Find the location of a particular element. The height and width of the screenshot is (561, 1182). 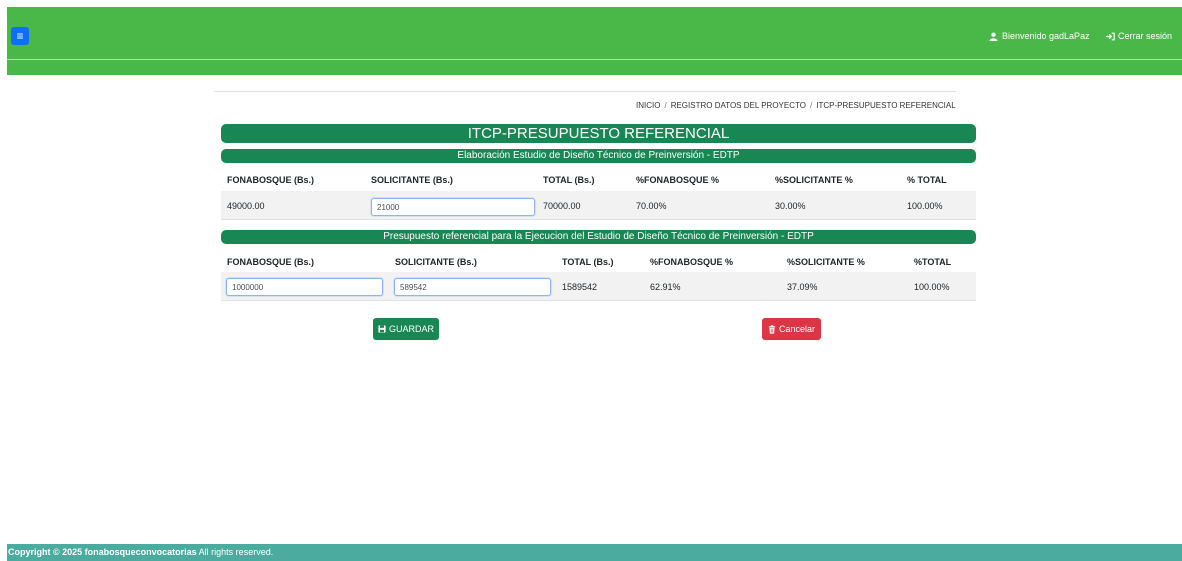

logout-text: Cerrar sesión is located at coordinates (1145, 36).